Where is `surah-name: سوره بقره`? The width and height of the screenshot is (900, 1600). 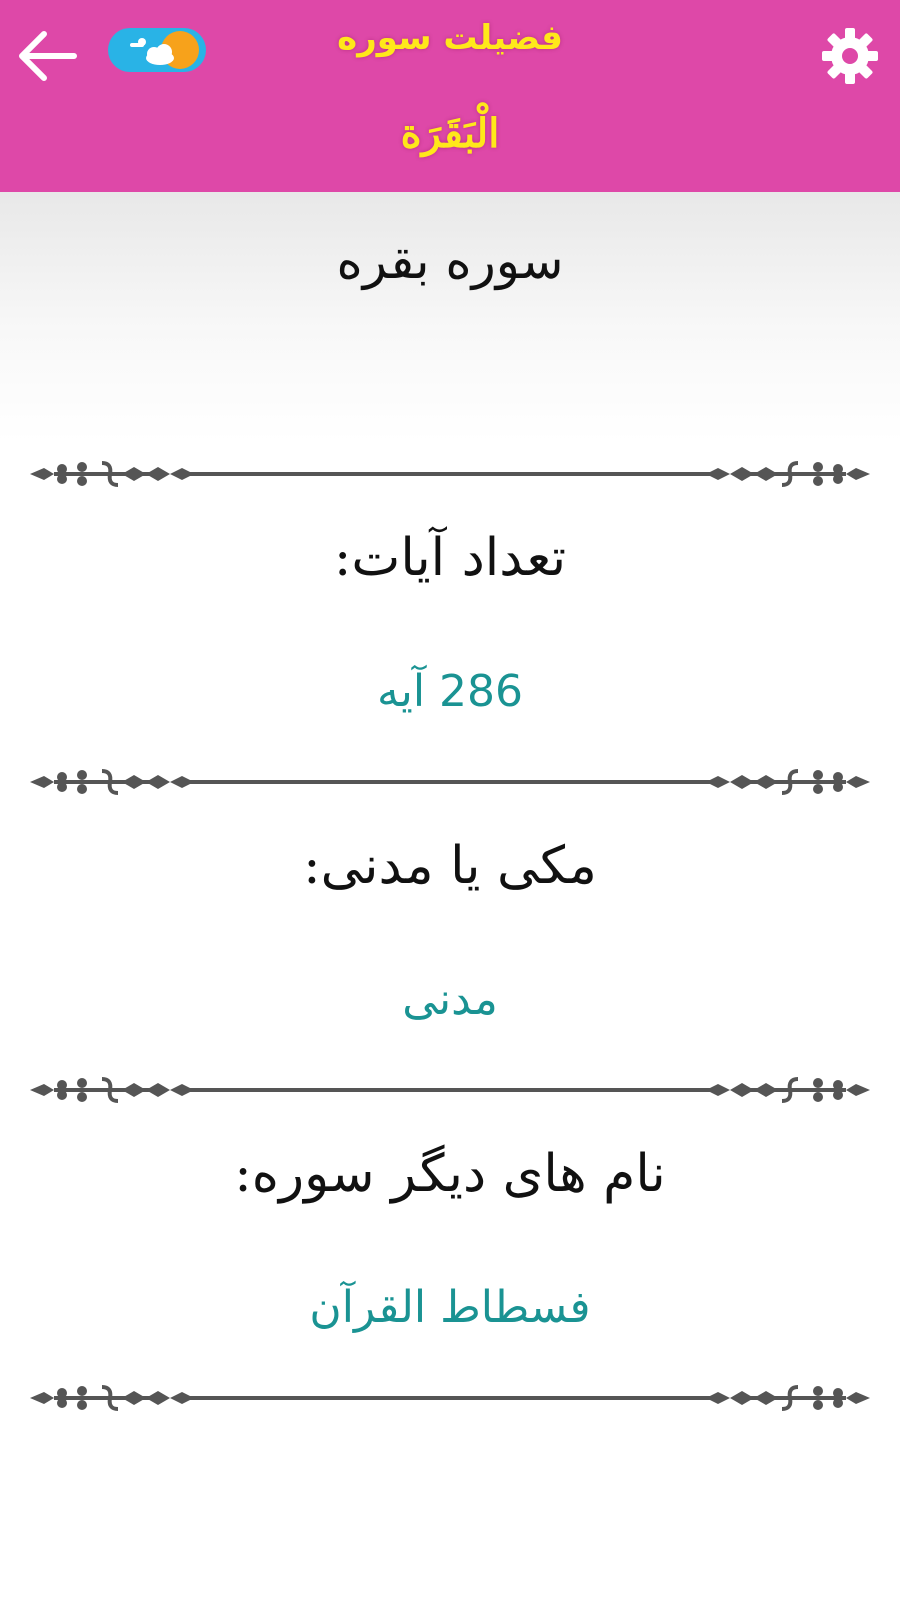
surah-name: سوره بقره is located at coordinates (450, 261).